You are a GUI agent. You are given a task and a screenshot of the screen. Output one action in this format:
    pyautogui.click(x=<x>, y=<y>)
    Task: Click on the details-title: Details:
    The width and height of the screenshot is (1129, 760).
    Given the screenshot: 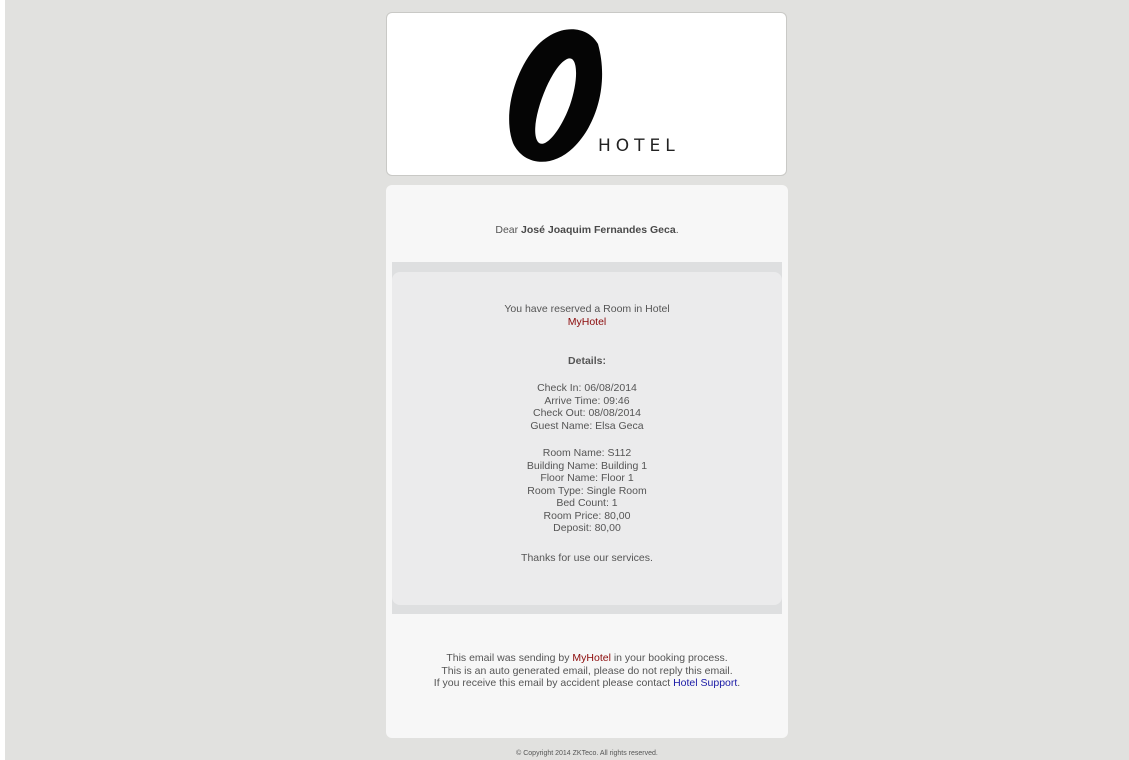 What is the action you would take?
    pyautogui.click(x=587, y=361)
    